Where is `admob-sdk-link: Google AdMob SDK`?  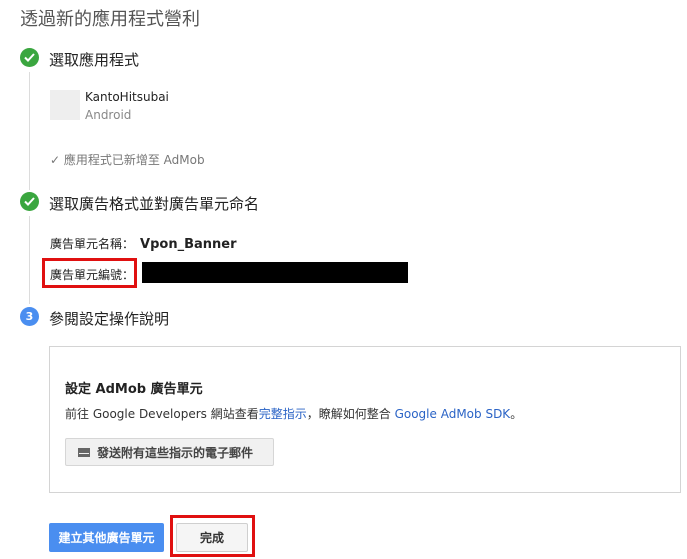
admob-sdk-link: Google AdMob SDK is located at coordinates (453, 414).